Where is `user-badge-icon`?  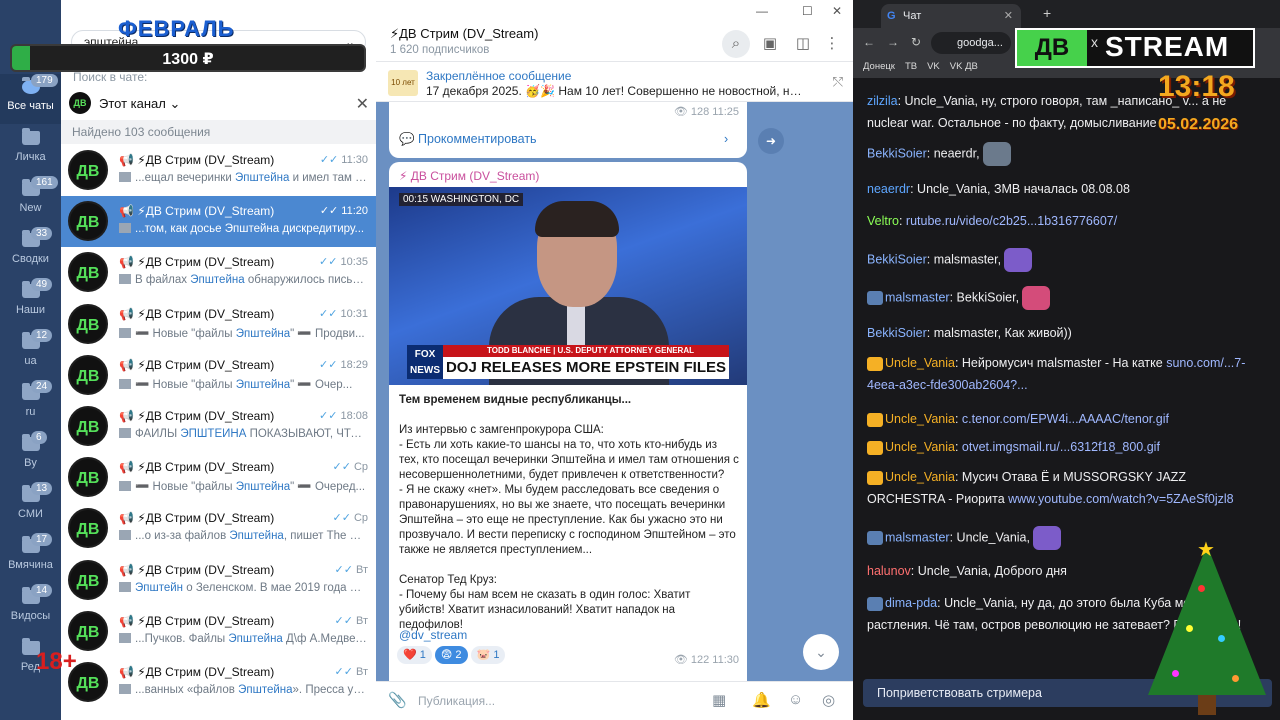 user-badge-icon is located at coordinates (875, 477).